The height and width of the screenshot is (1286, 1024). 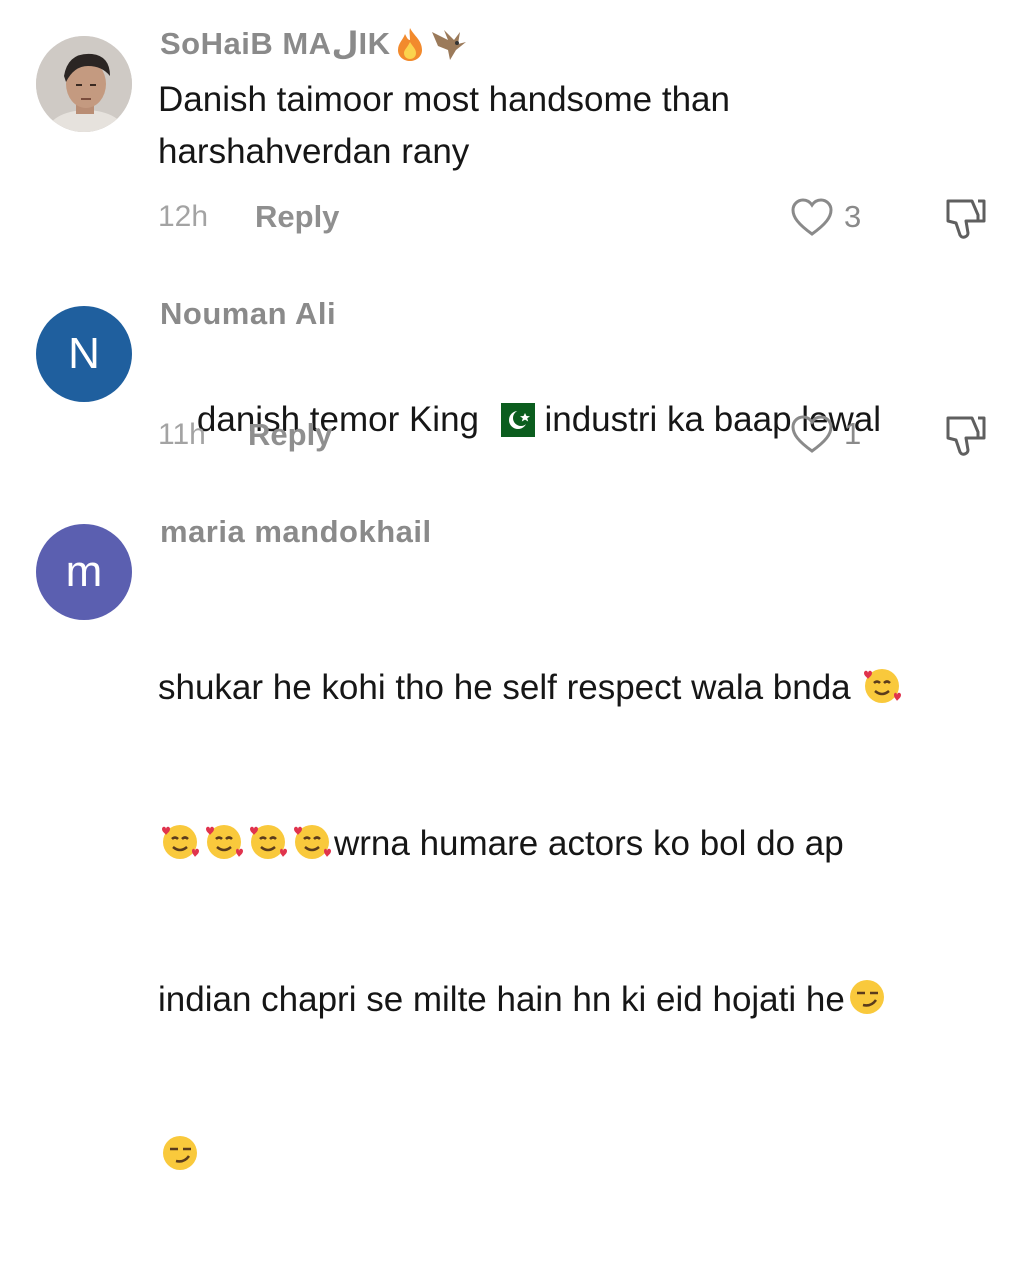 I want to click on like-button: 3, so click(x=825, y=217).